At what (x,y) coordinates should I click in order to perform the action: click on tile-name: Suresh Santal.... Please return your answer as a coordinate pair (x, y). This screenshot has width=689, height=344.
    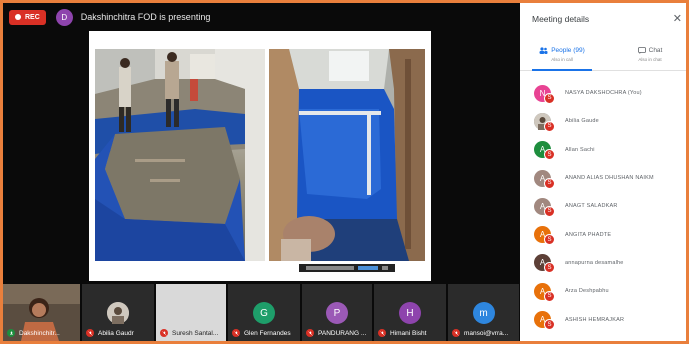
    Looking at the image, I should click on (195, 333).